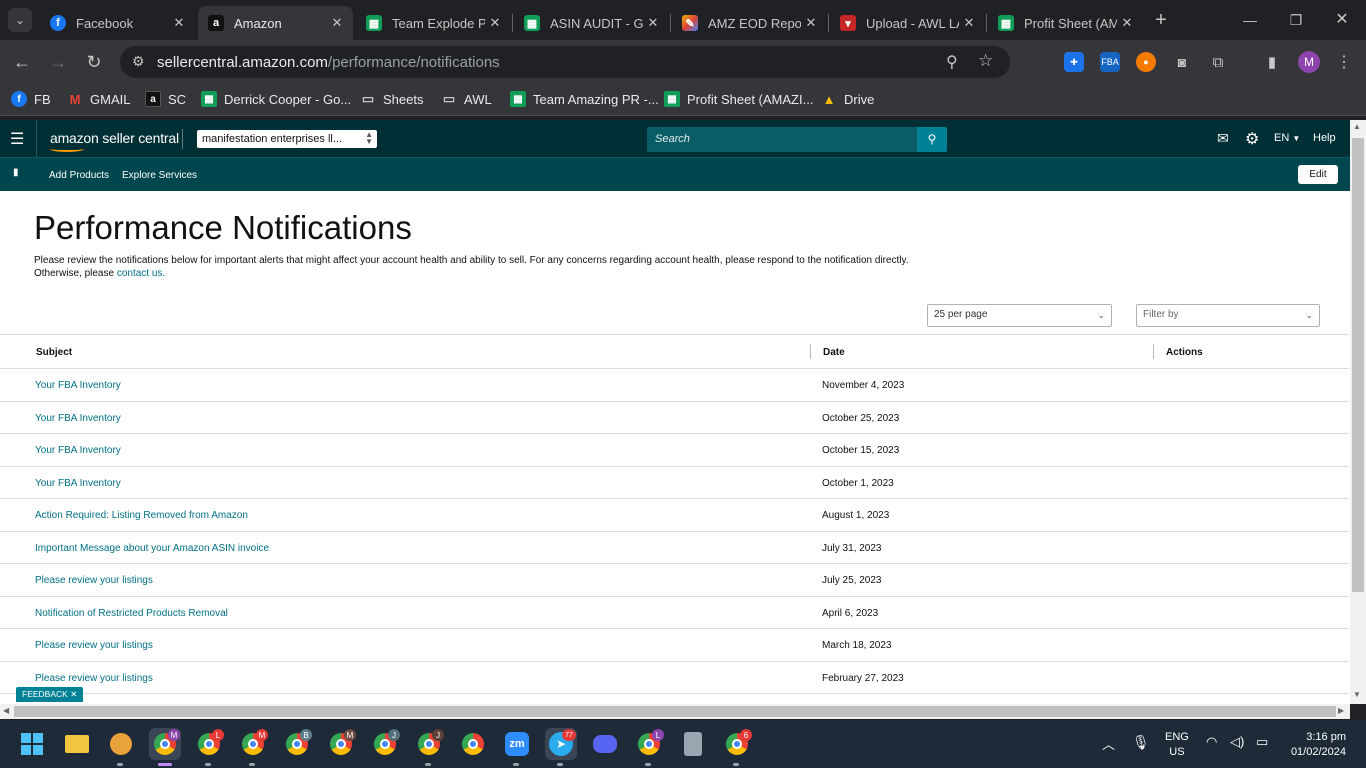 The image size is (1366, 768). Describe the element at coordinates (1146, 62) in the screenshot. I see `extension-icon: ●` at that location.